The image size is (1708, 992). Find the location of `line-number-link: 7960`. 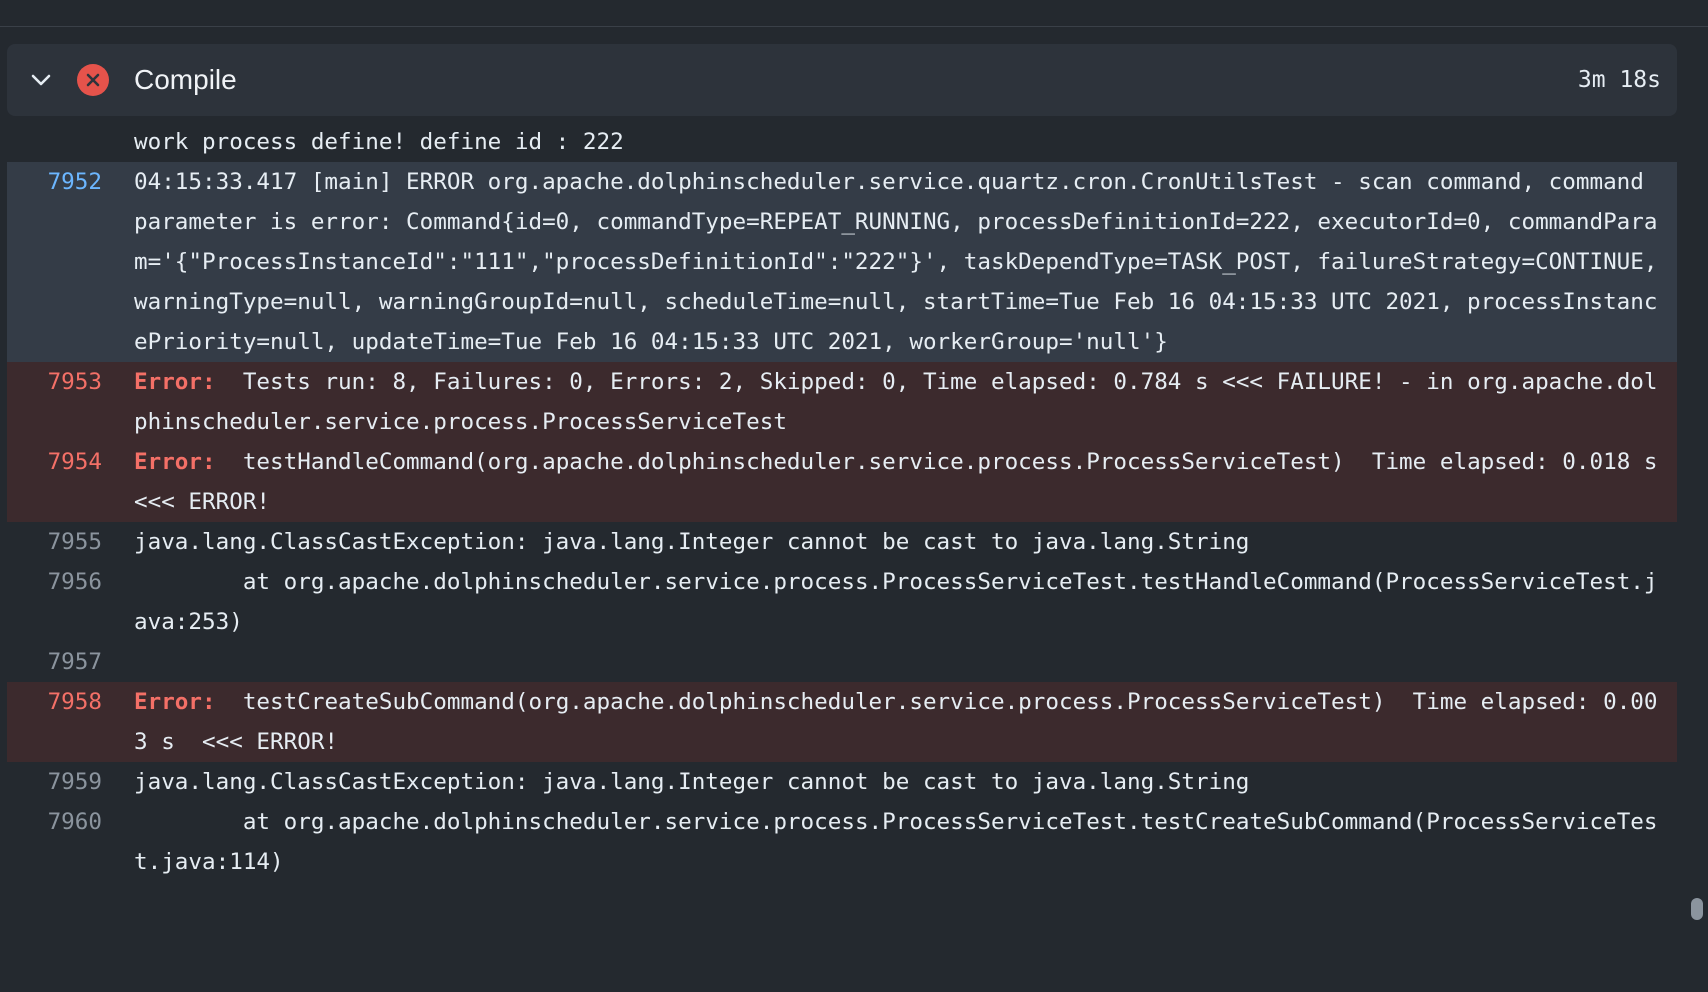

line-number-link: 7960 is located at coordinates (70, 822).